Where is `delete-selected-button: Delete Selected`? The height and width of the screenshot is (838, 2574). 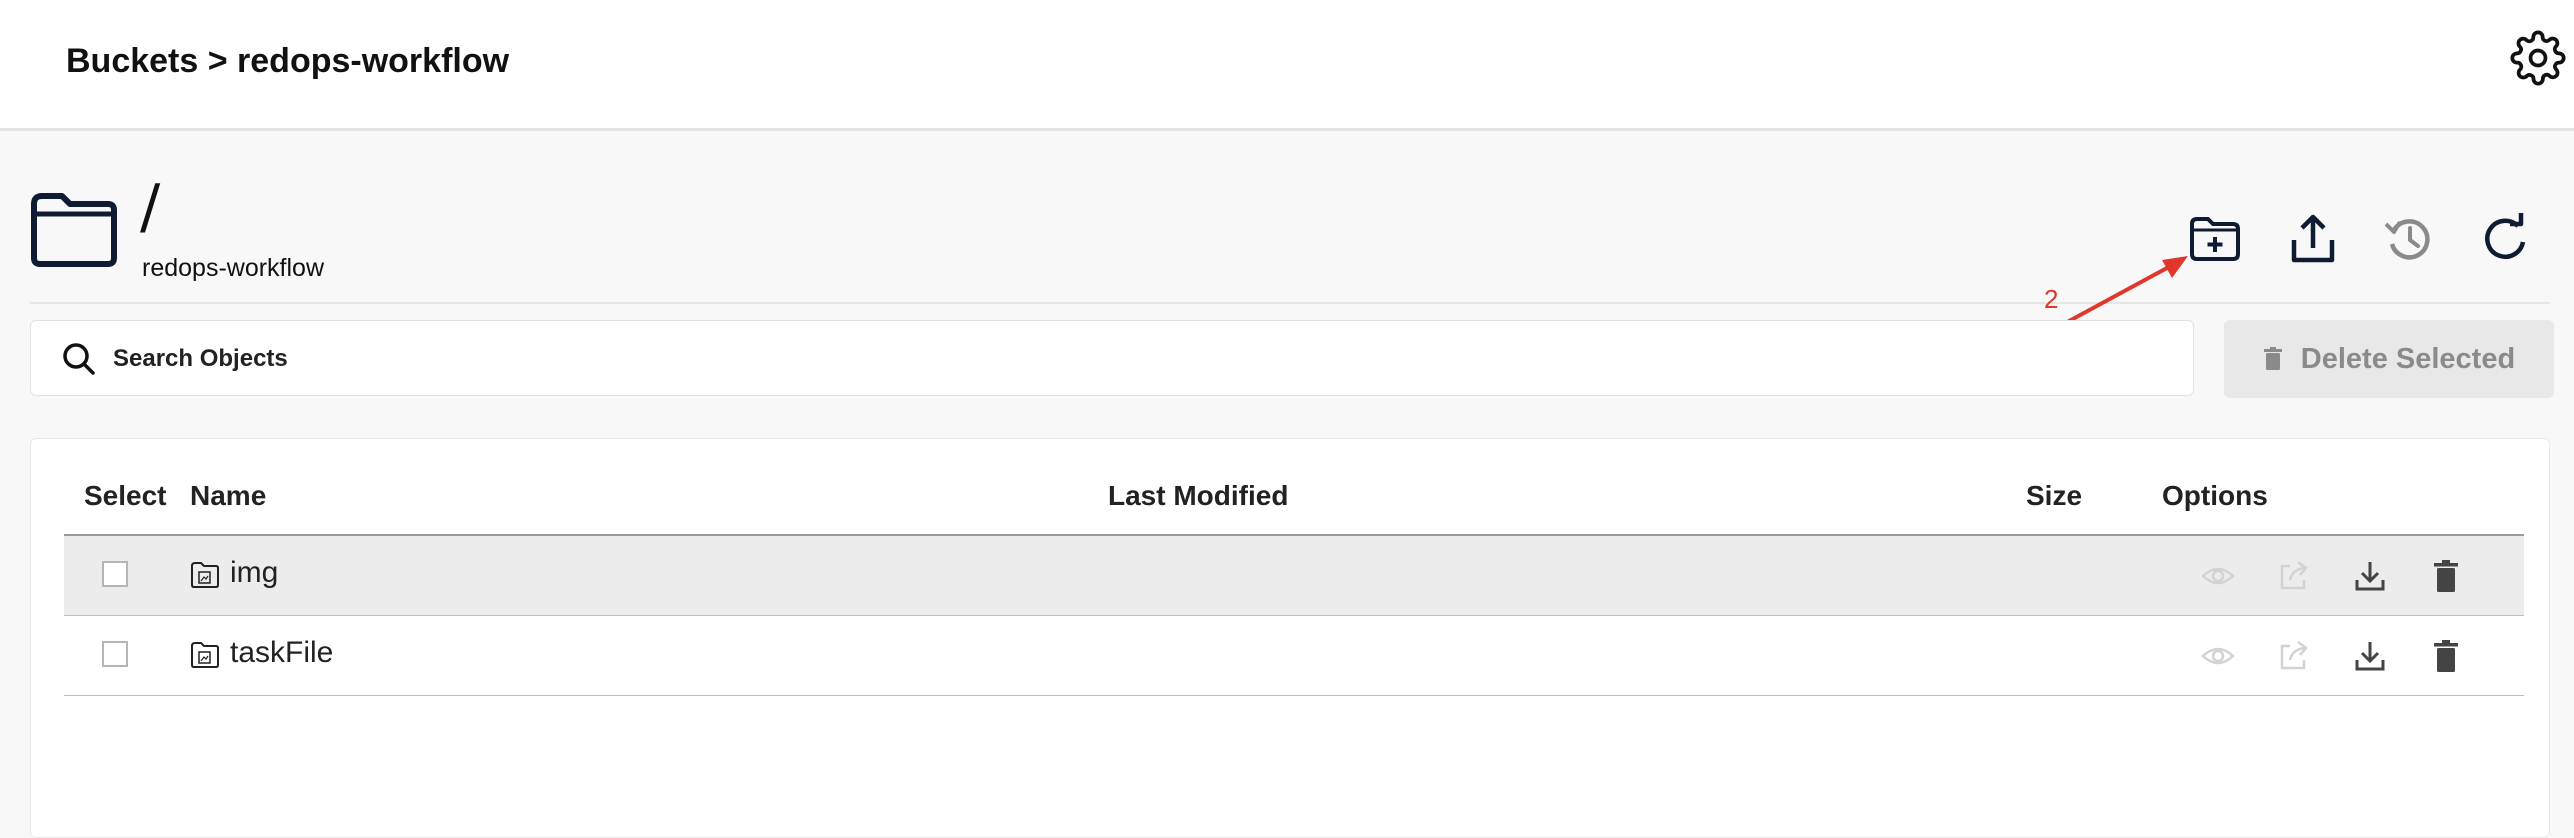 delete-selected-button: Delete Selected is located at coordinates (2389, 359).